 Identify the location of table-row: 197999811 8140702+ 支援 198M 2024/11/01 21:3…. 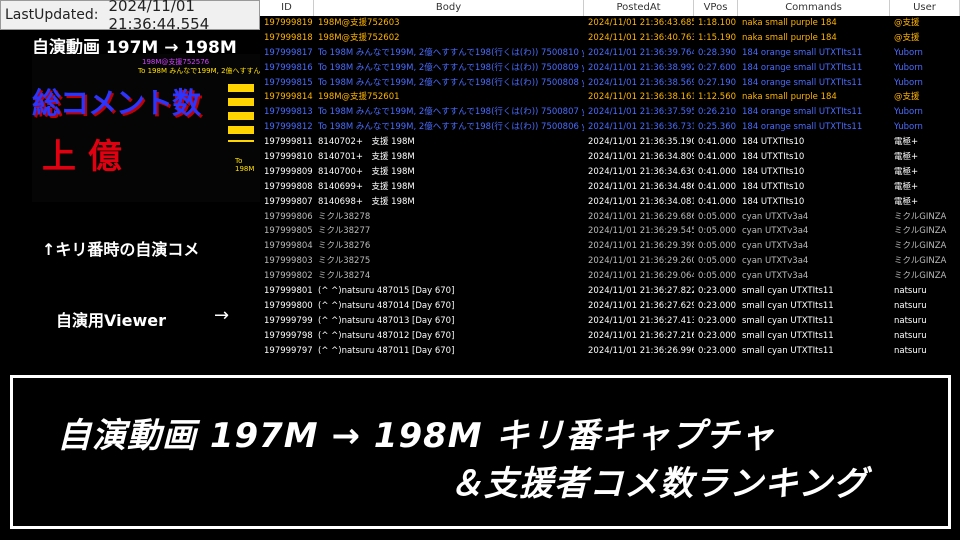
(610, 142).